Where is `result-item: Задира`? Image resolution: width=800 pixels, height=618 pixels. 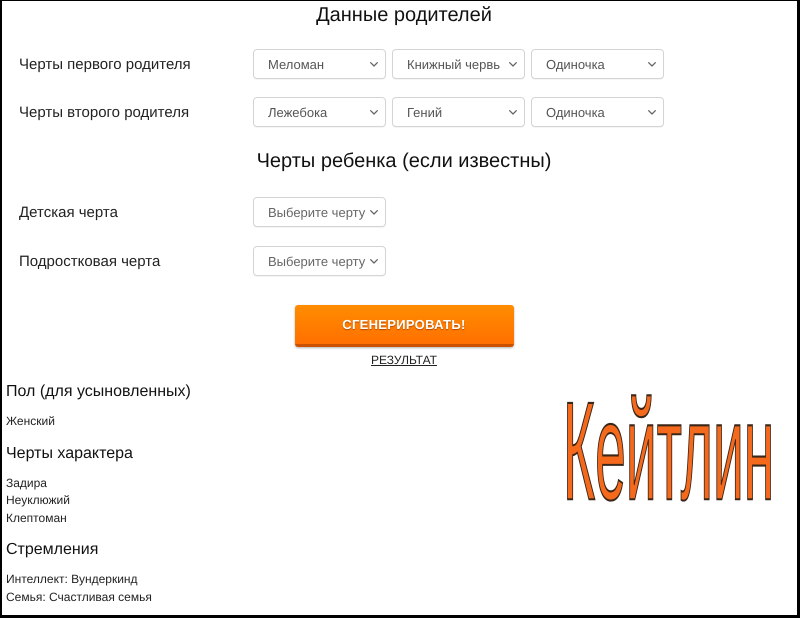 result-item: Задира is located at coordinates (27, 483).